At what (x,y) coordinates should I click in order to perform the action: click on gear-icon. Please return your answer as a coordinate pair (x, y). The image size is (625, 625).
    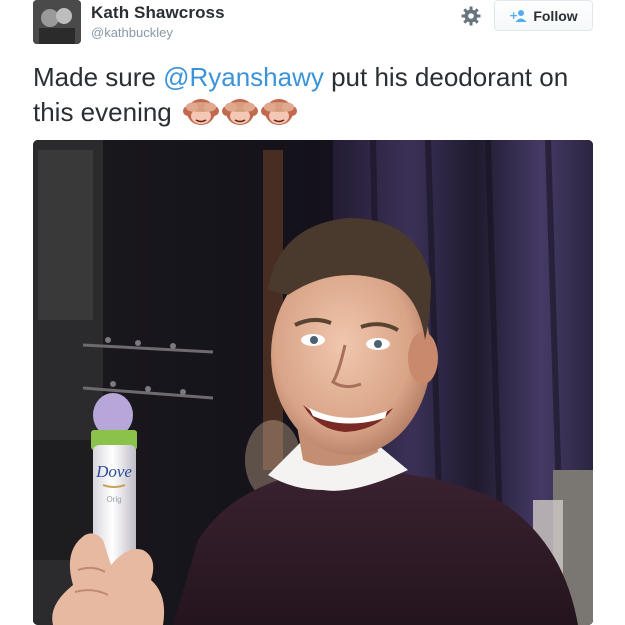
    Looking at the image, I should click on (471, 16).